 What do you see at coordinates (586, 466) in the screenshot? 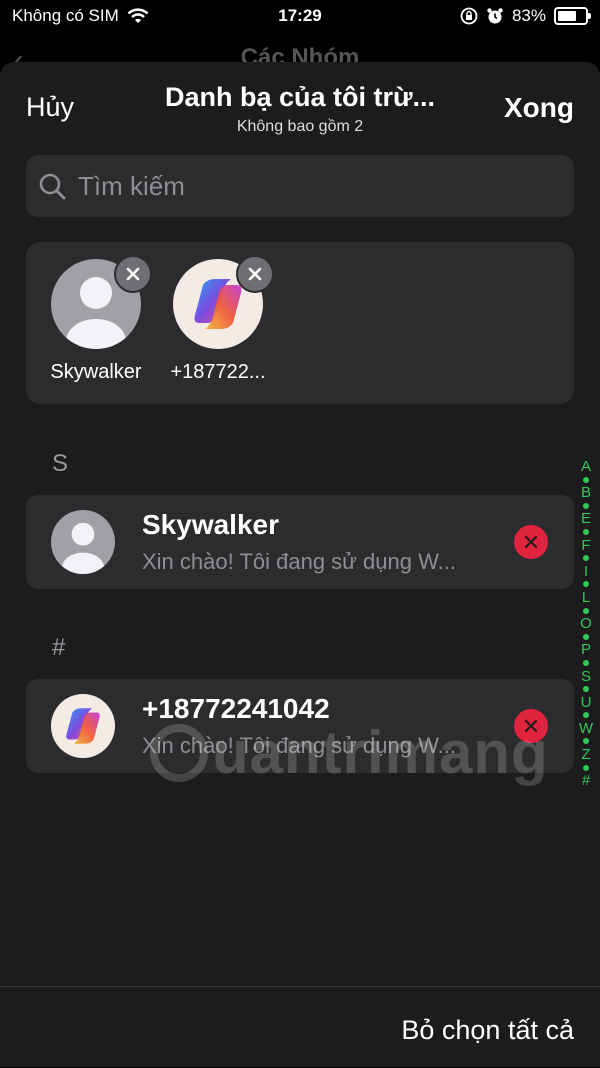
I see `index-letter: A` at bounding box center [586, 466].